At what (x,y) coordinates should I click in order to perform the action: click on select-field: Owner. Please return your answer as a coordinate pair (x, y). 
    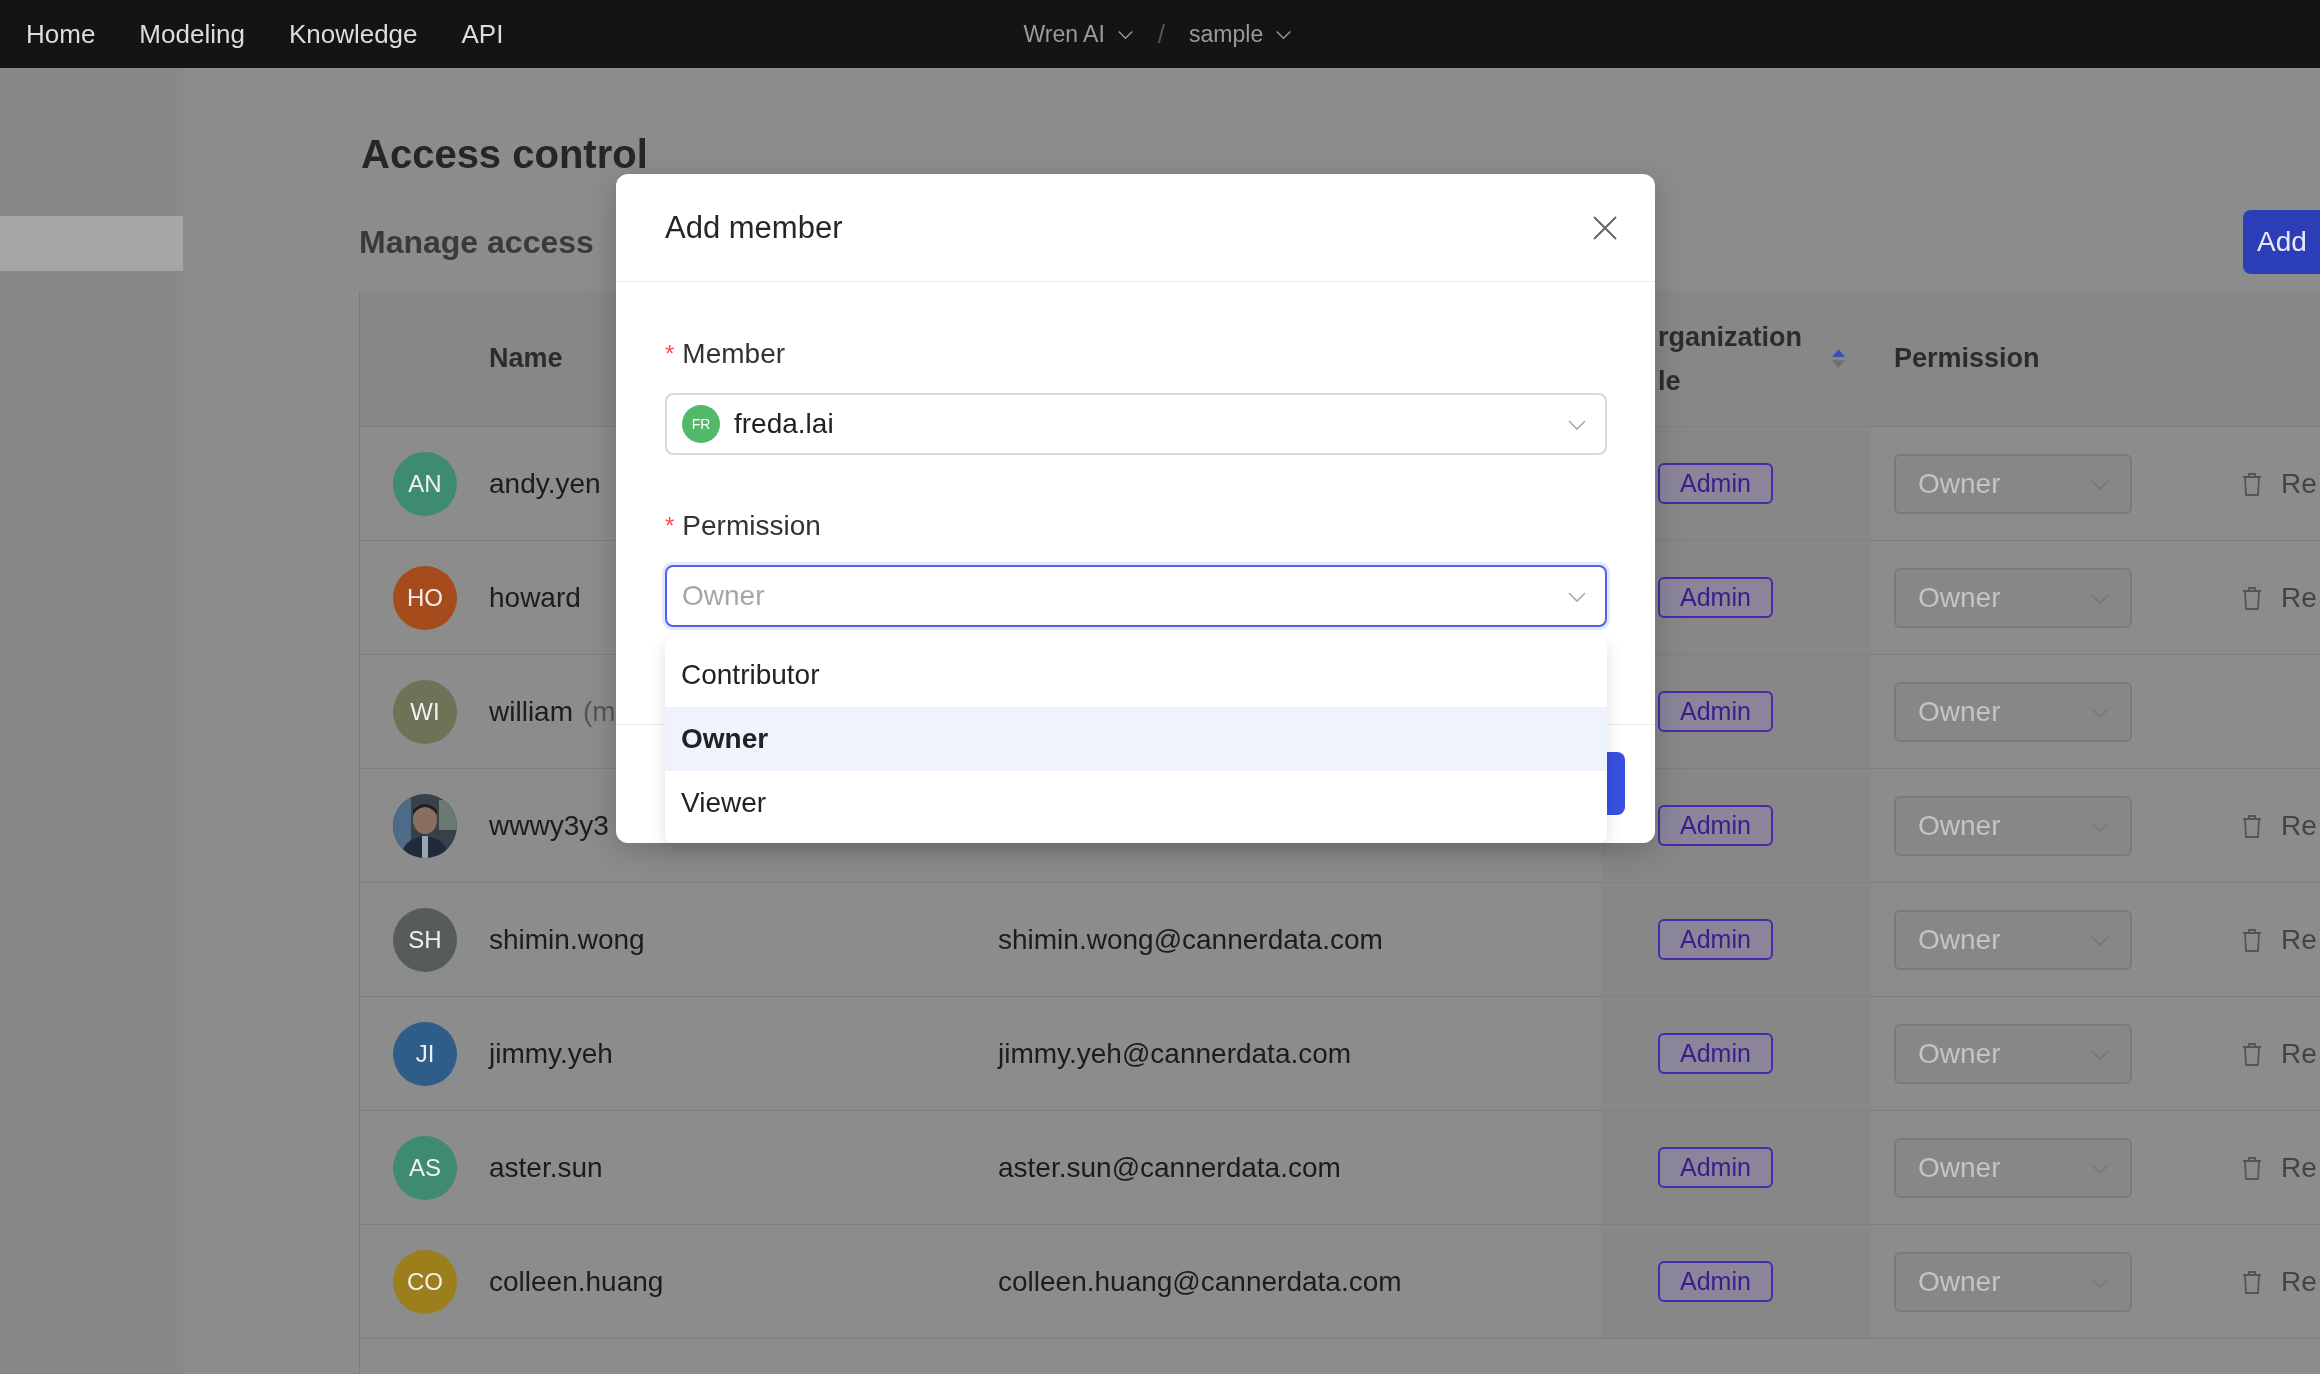
    Looking at the image, I should click on (1136, 596).